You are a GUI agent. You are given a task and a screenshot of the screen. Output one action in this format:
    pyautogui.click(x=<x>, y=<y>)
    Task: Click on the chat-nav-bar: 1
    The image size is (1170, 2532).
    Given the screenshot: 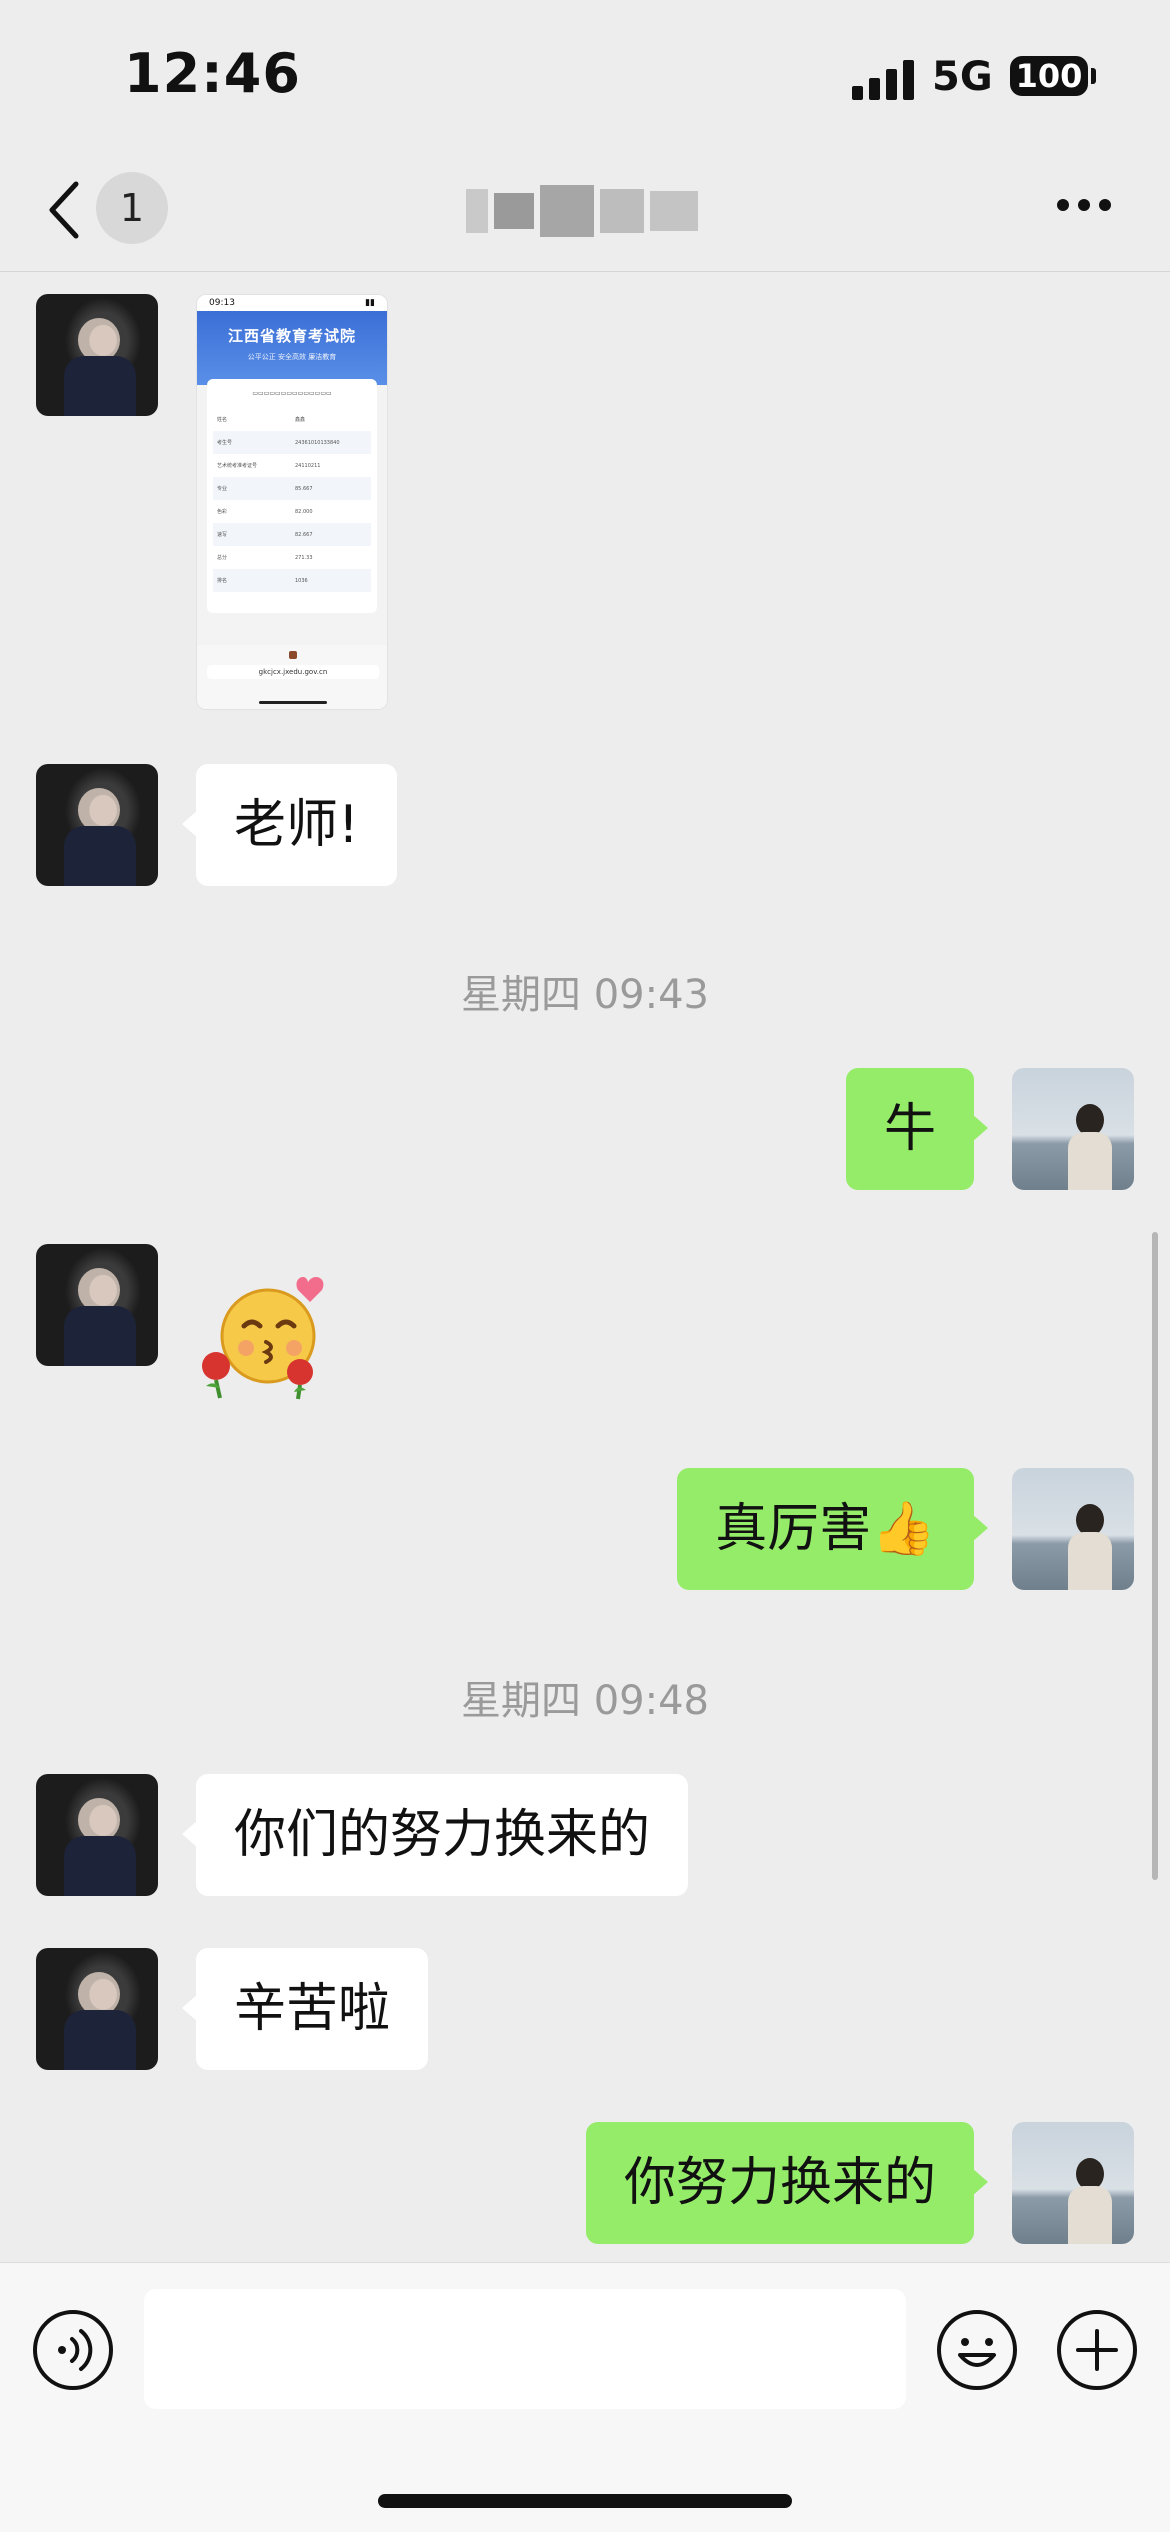 What is the action you would take?
    pyautogui.click(x=585, y=211)
    